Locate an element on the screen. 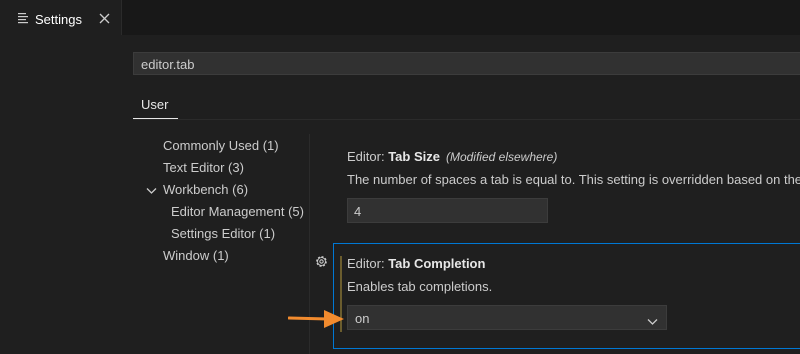  tab-size-input: 4 is located at coordinates (447, 210).